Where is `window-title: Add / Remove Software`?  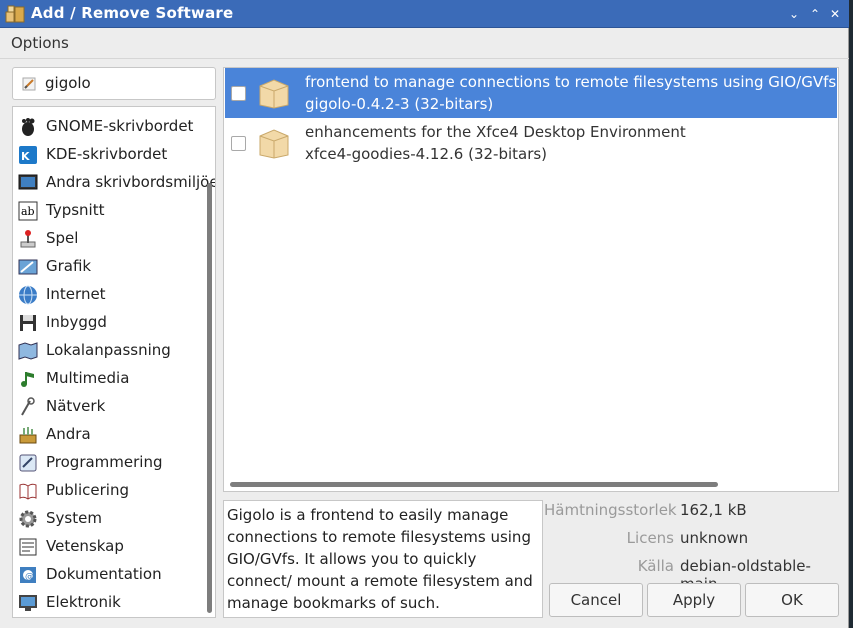 window-title: Add / Remove Software is located at coordinates (132, 13).